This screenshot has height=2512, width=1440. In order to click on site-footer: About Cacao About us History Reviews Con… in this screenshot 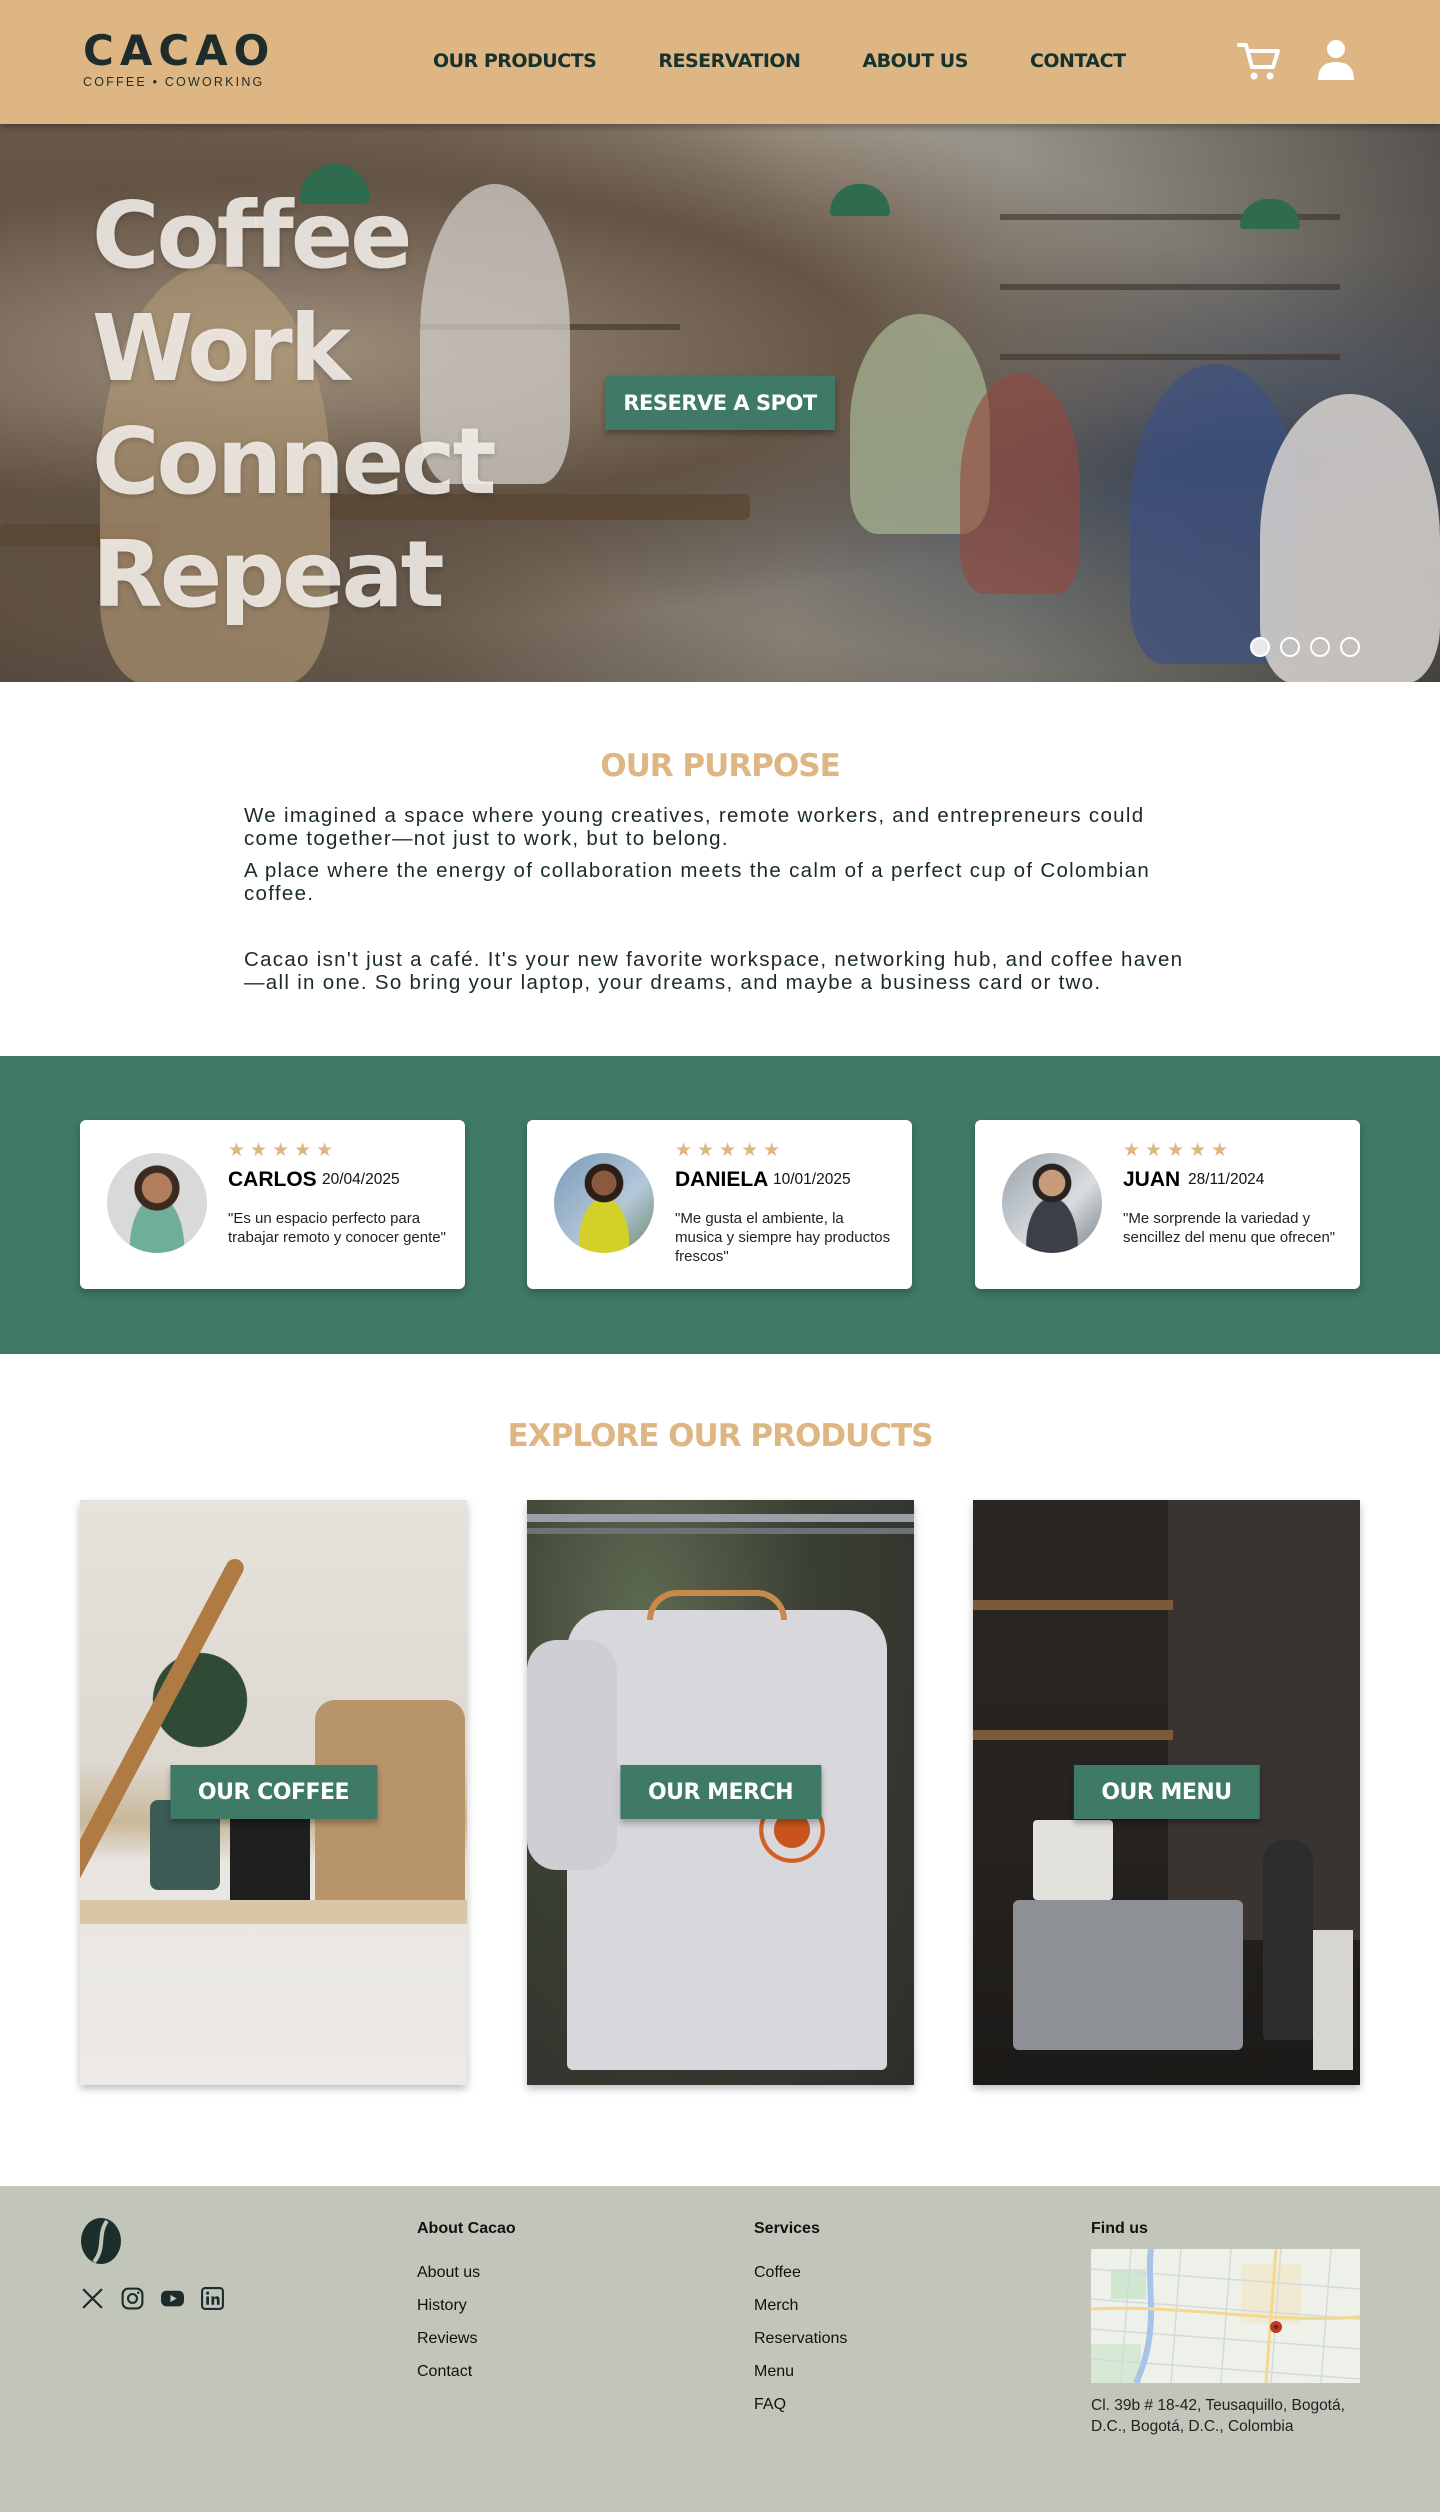, I will do `click(720, 2349)`.